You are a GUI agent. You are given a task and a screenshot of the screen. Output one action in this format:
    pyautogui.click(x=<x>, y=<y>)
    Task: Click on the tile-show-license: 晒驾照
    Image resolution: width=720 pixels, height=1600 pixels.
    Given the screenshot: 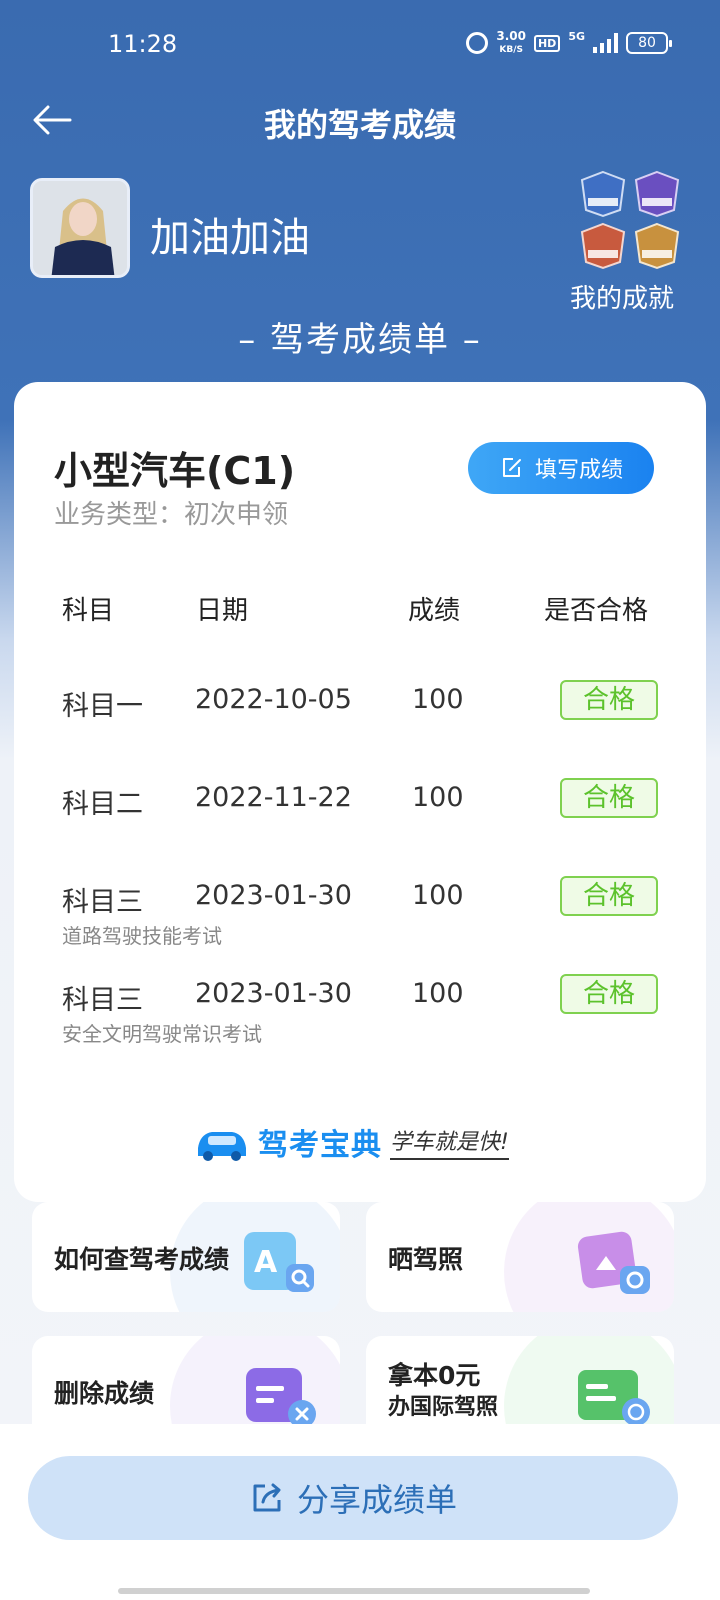 What is the action you would take?
    pyautogui.click(x=520, y=1257)
    